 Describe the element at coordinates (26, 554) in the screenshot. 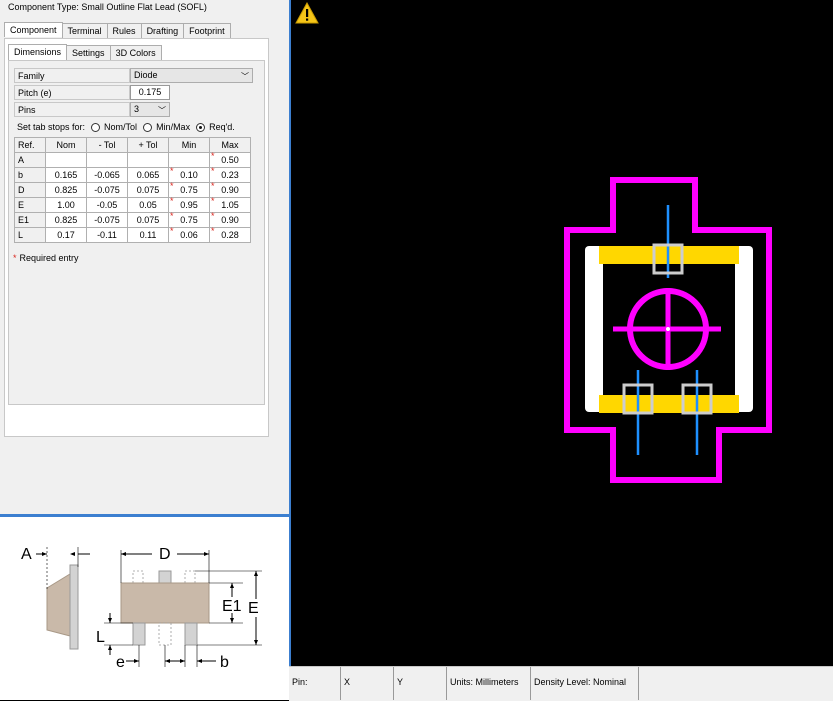

I see `label-A: A` at that location.